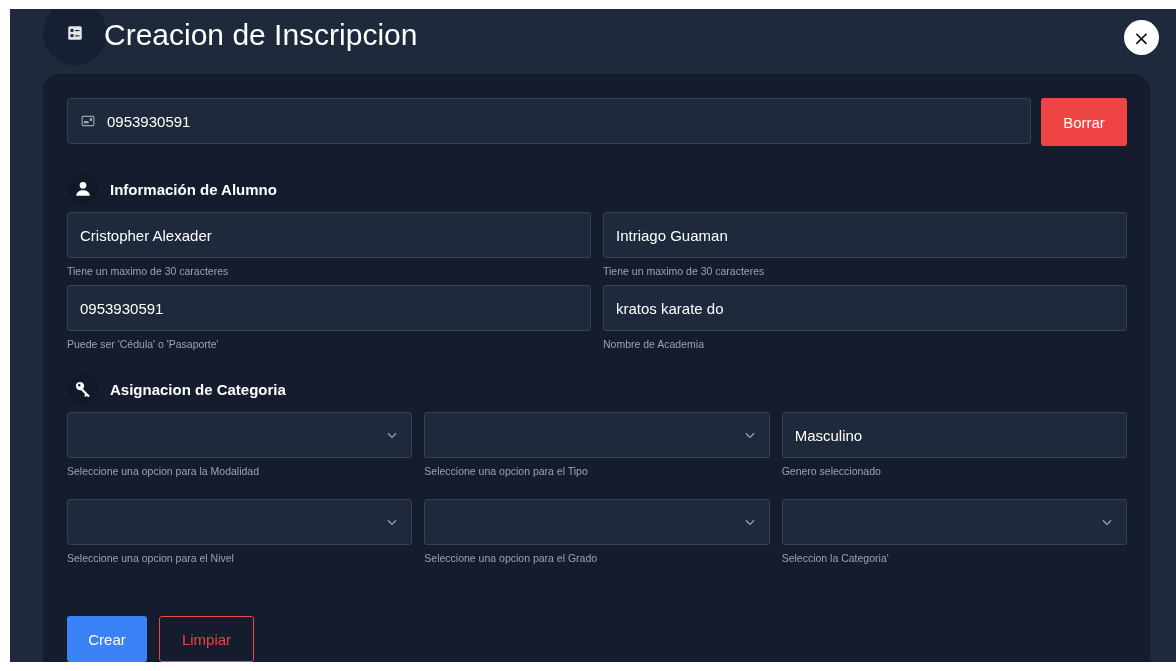 Image resolution: width=1176 pixels, height=671 pixels. I want to click on dialog-title: Creacion de Inscripcion, so click(261, 34).